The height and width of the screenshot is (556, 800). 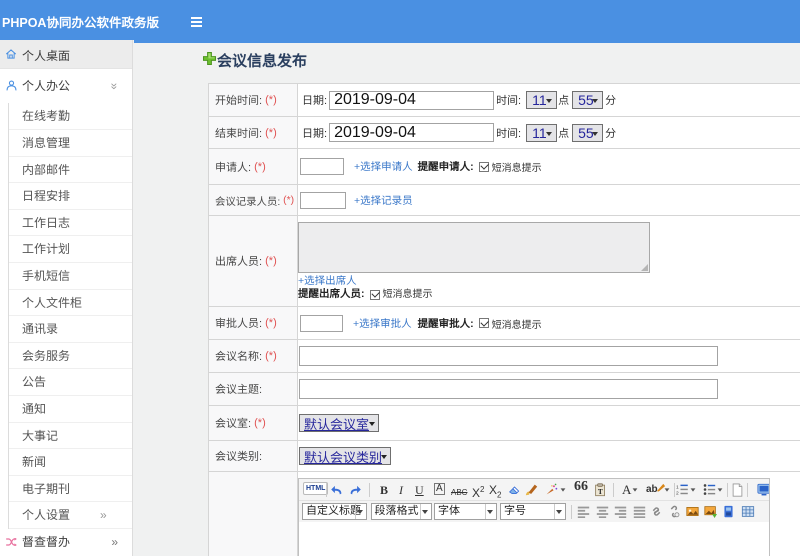 What do you see at coordinates (677, 487) in the screenshot?
I see `svg-text: 1` at bounding box center [677, 487].